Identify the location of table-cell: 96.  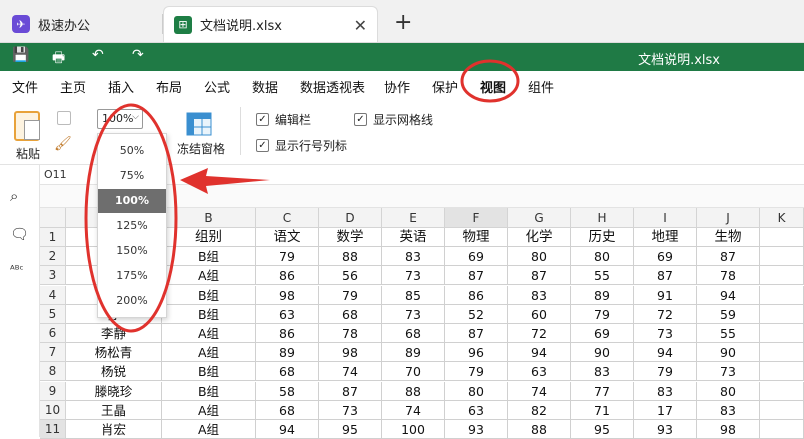
(476, 353).